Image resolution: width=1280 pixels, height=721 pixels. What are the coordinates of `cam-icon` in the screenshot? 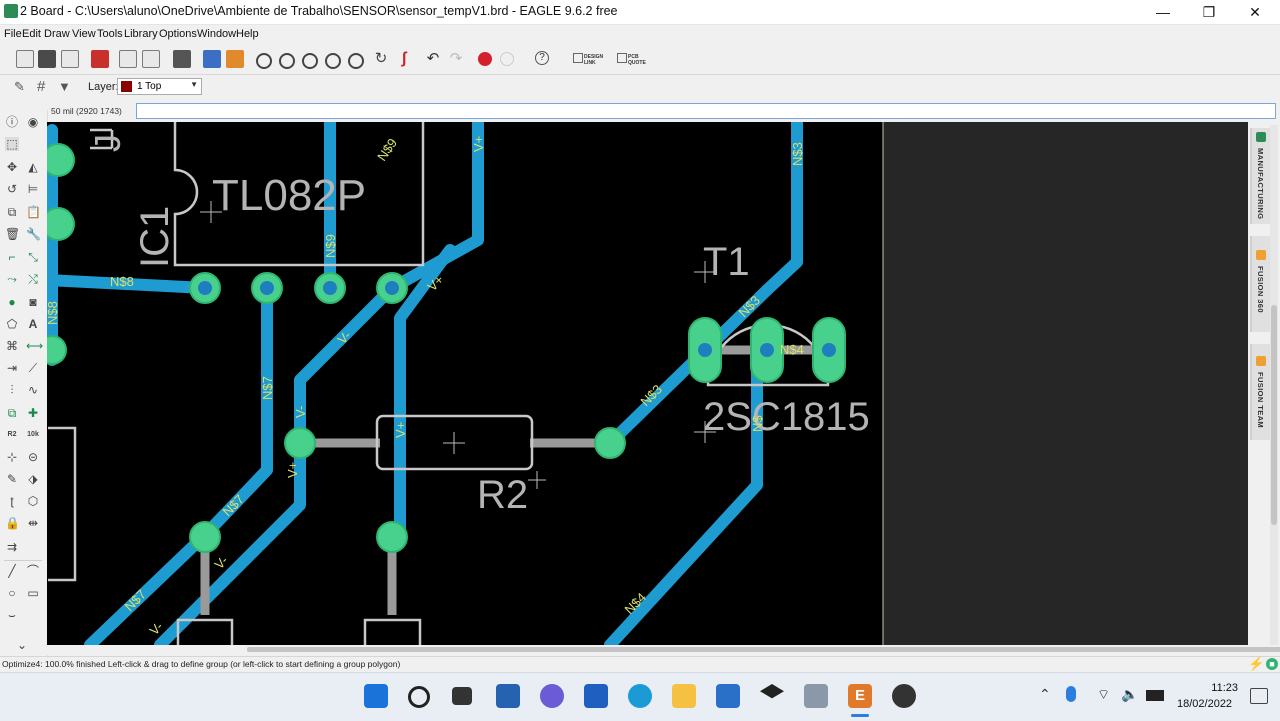 It's located at (182, 59).